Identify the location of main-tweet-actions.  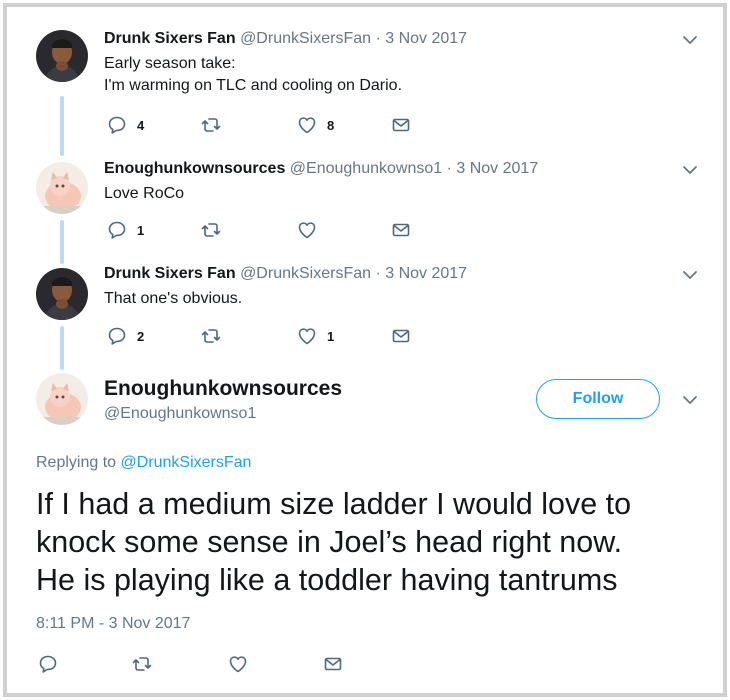
(198, 664).